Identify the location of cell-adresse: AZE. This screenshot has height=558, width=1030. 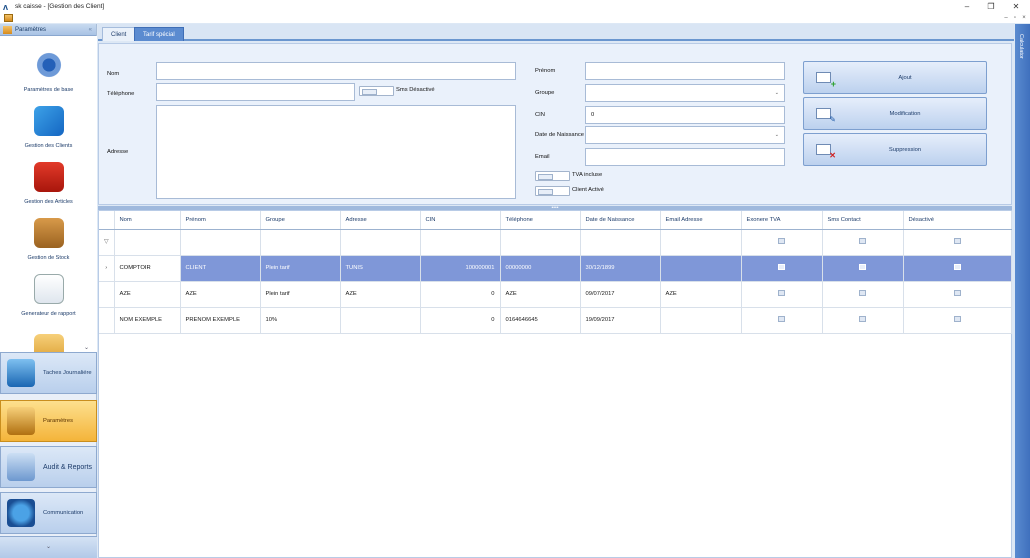
(380, 294).